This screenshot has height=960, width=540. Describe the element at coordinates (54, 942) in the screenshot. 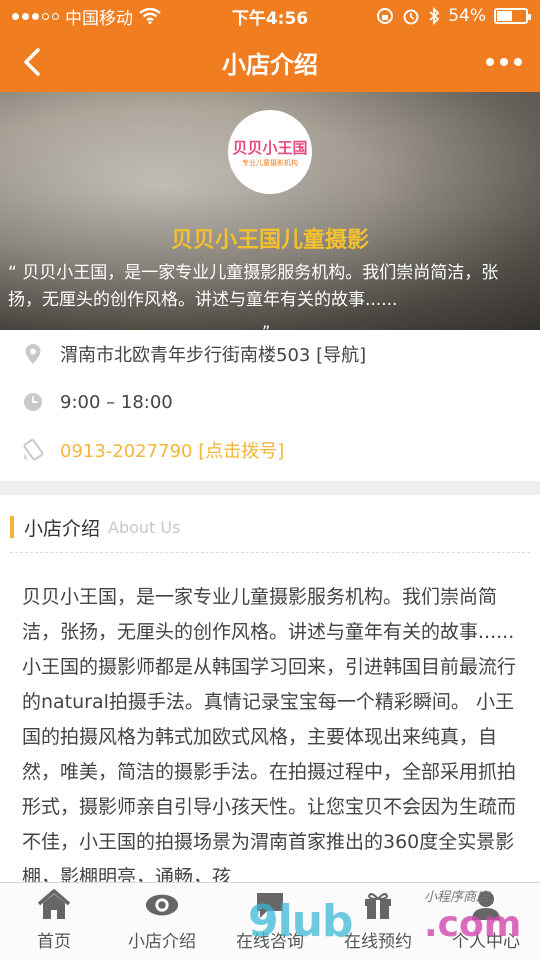

I see `tab-label: 首页` at that location.